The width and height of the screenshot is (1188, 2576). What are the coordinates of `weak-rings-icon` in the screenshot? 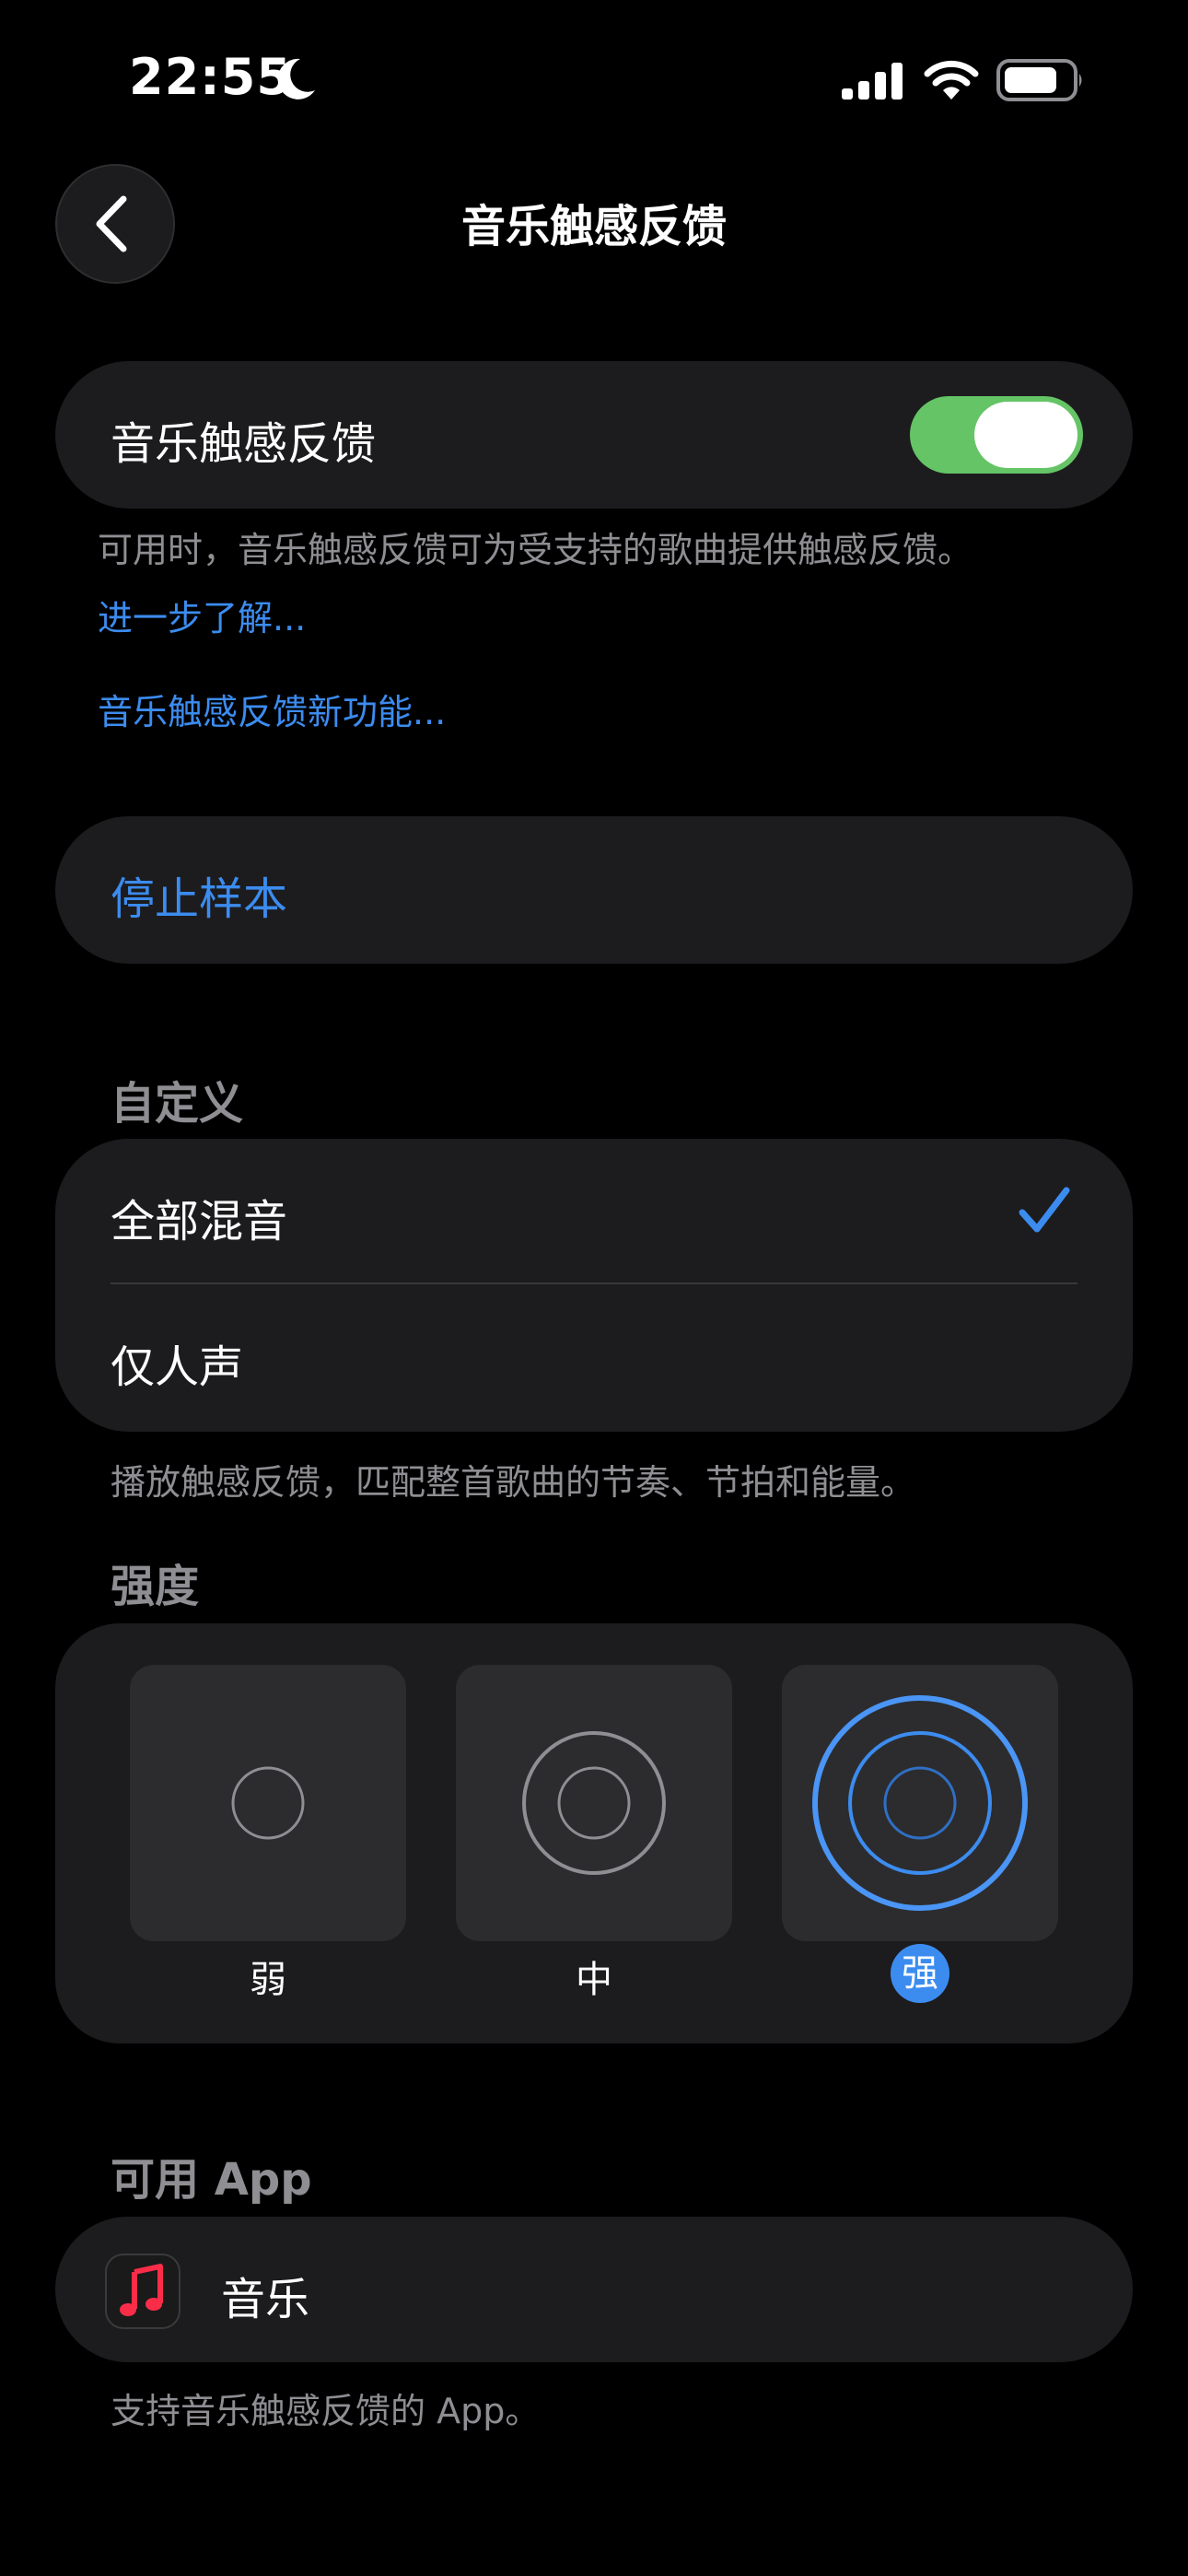 It's located at (268, 1803).